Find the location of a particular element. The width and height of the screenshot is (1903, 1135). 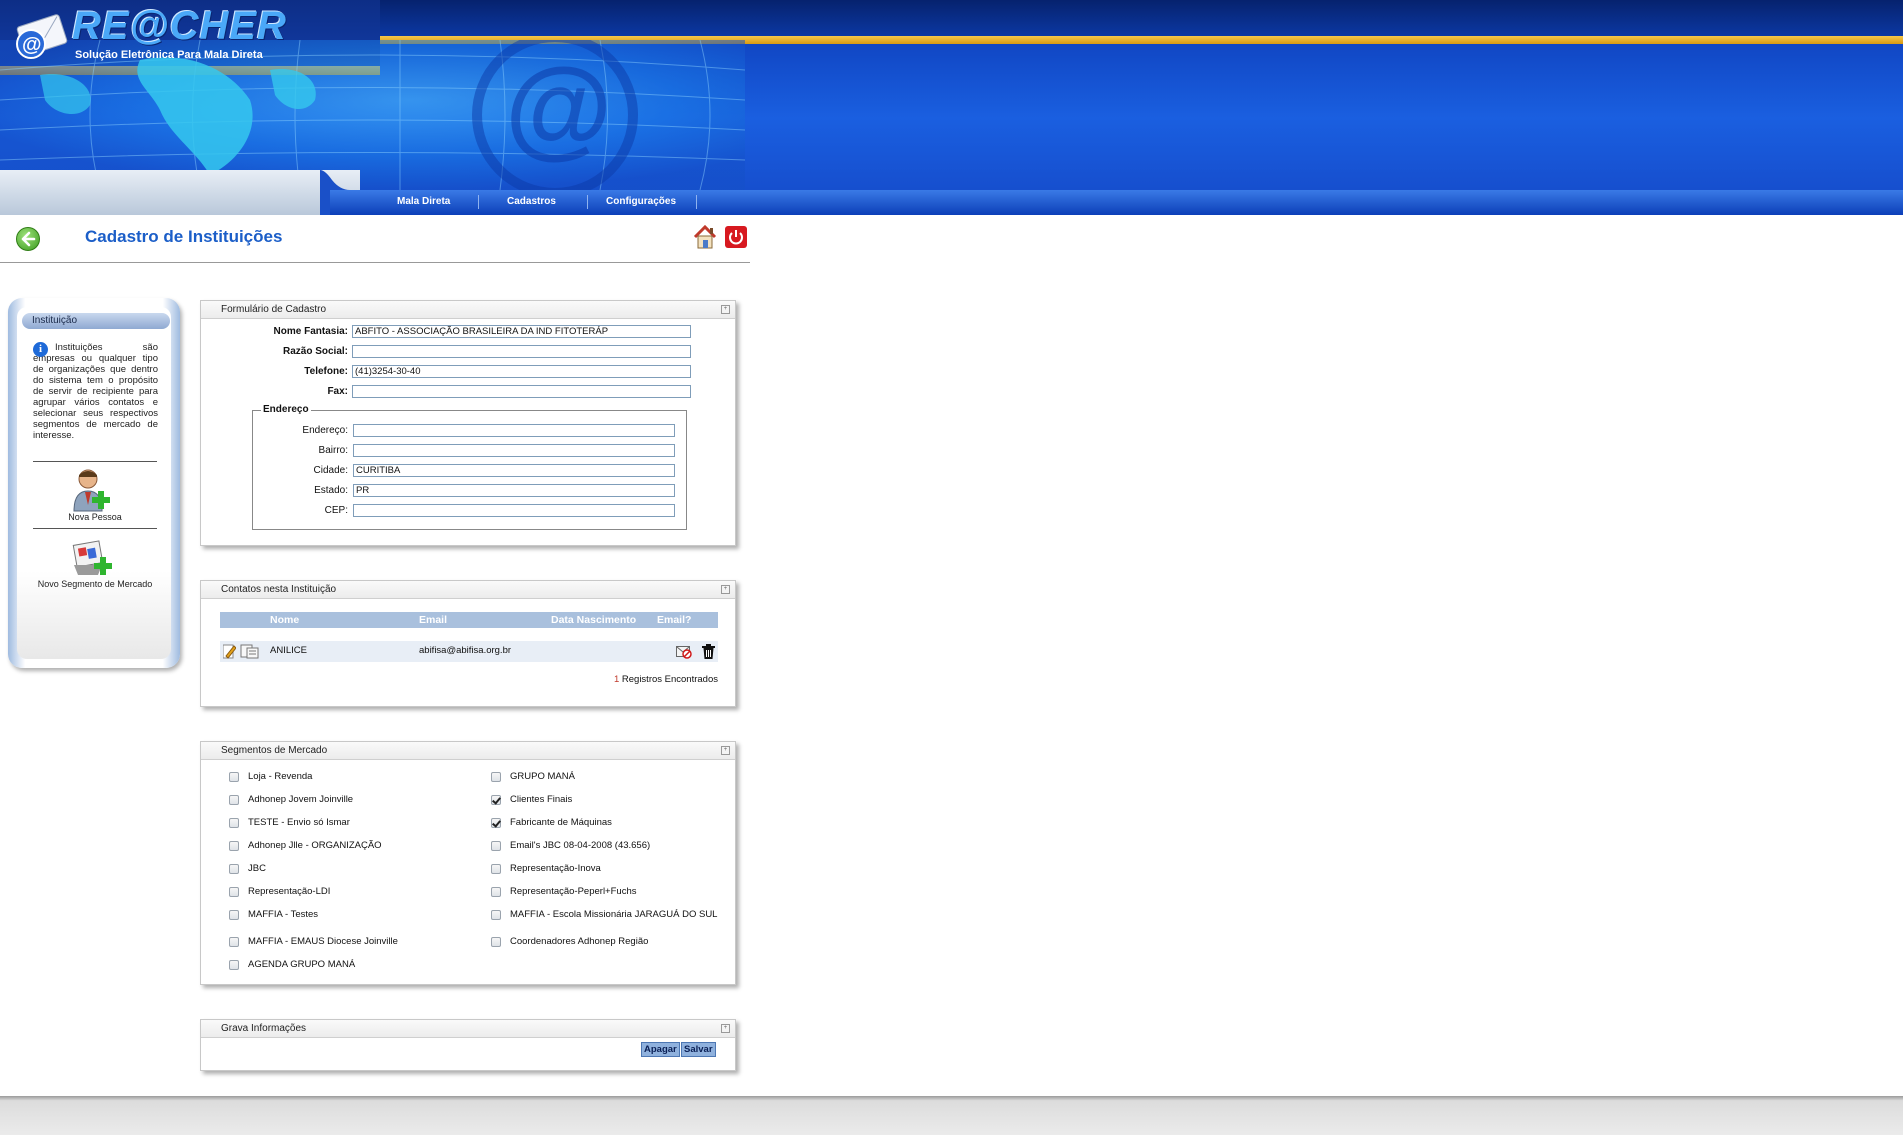

segment-label: GRUPO MANÁ is located at coordinates (615, 776).